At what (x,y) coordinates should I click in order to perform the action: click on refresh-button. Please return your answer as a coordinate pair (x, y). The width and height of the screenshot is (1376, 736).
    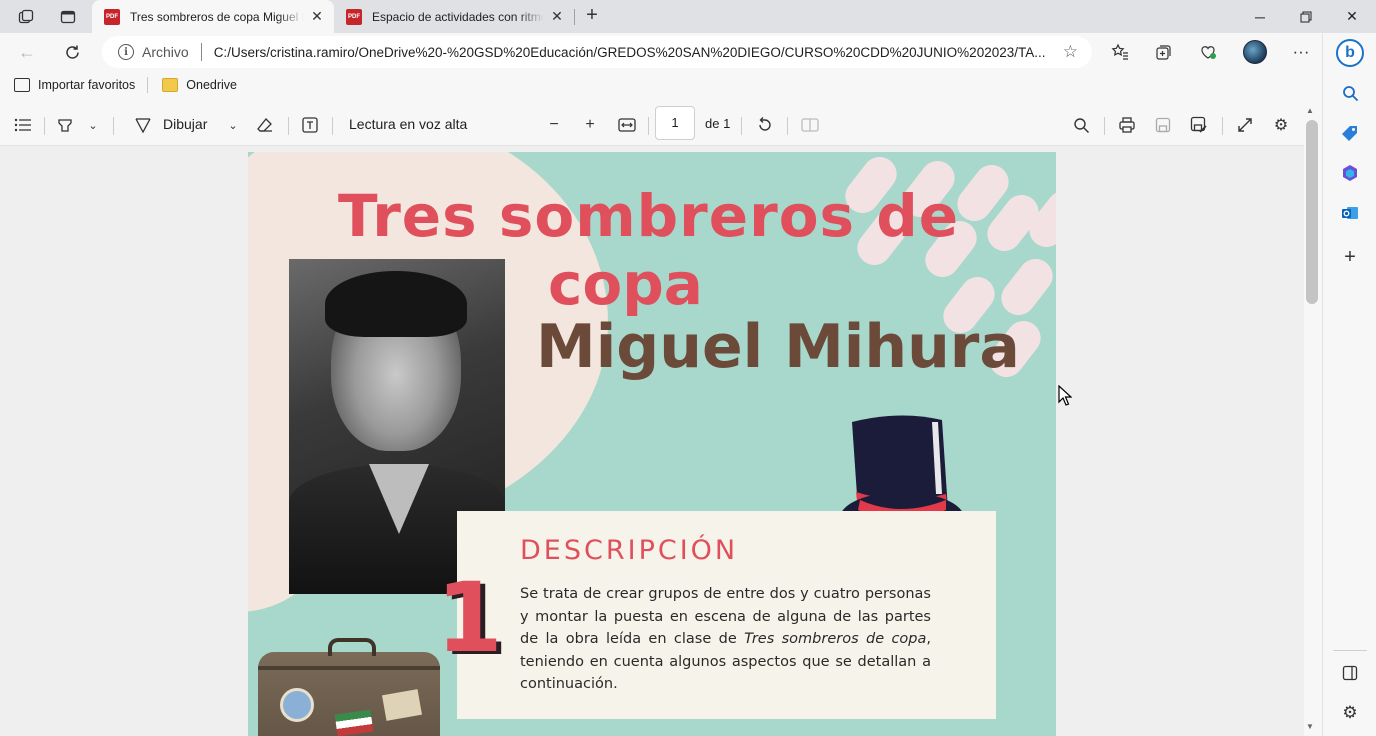
    Looking at the image, I should click on (72, 52).